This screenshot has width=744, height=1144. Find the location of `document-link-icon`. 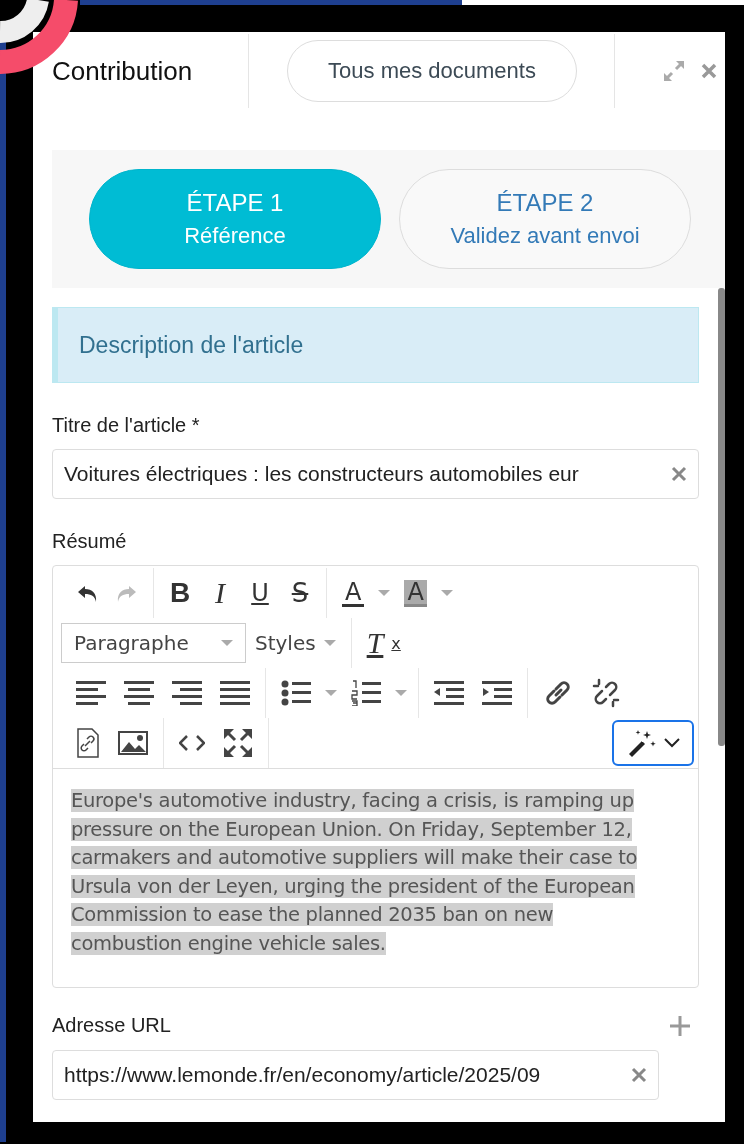

document-link-icon is located at coordinates (88, 743).